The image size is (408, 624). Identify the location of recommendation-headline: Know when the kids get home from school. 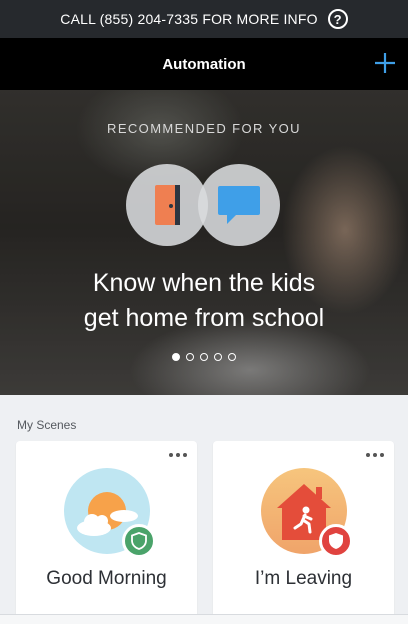
(204, 301).